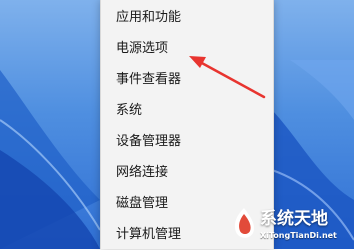 This screenshot has width=354, height=250. What do you see at coordinates (187, 18) in the screenshot?
I see `menu-item-apps-features: 应用和功能` at bounding box center [187, 18].